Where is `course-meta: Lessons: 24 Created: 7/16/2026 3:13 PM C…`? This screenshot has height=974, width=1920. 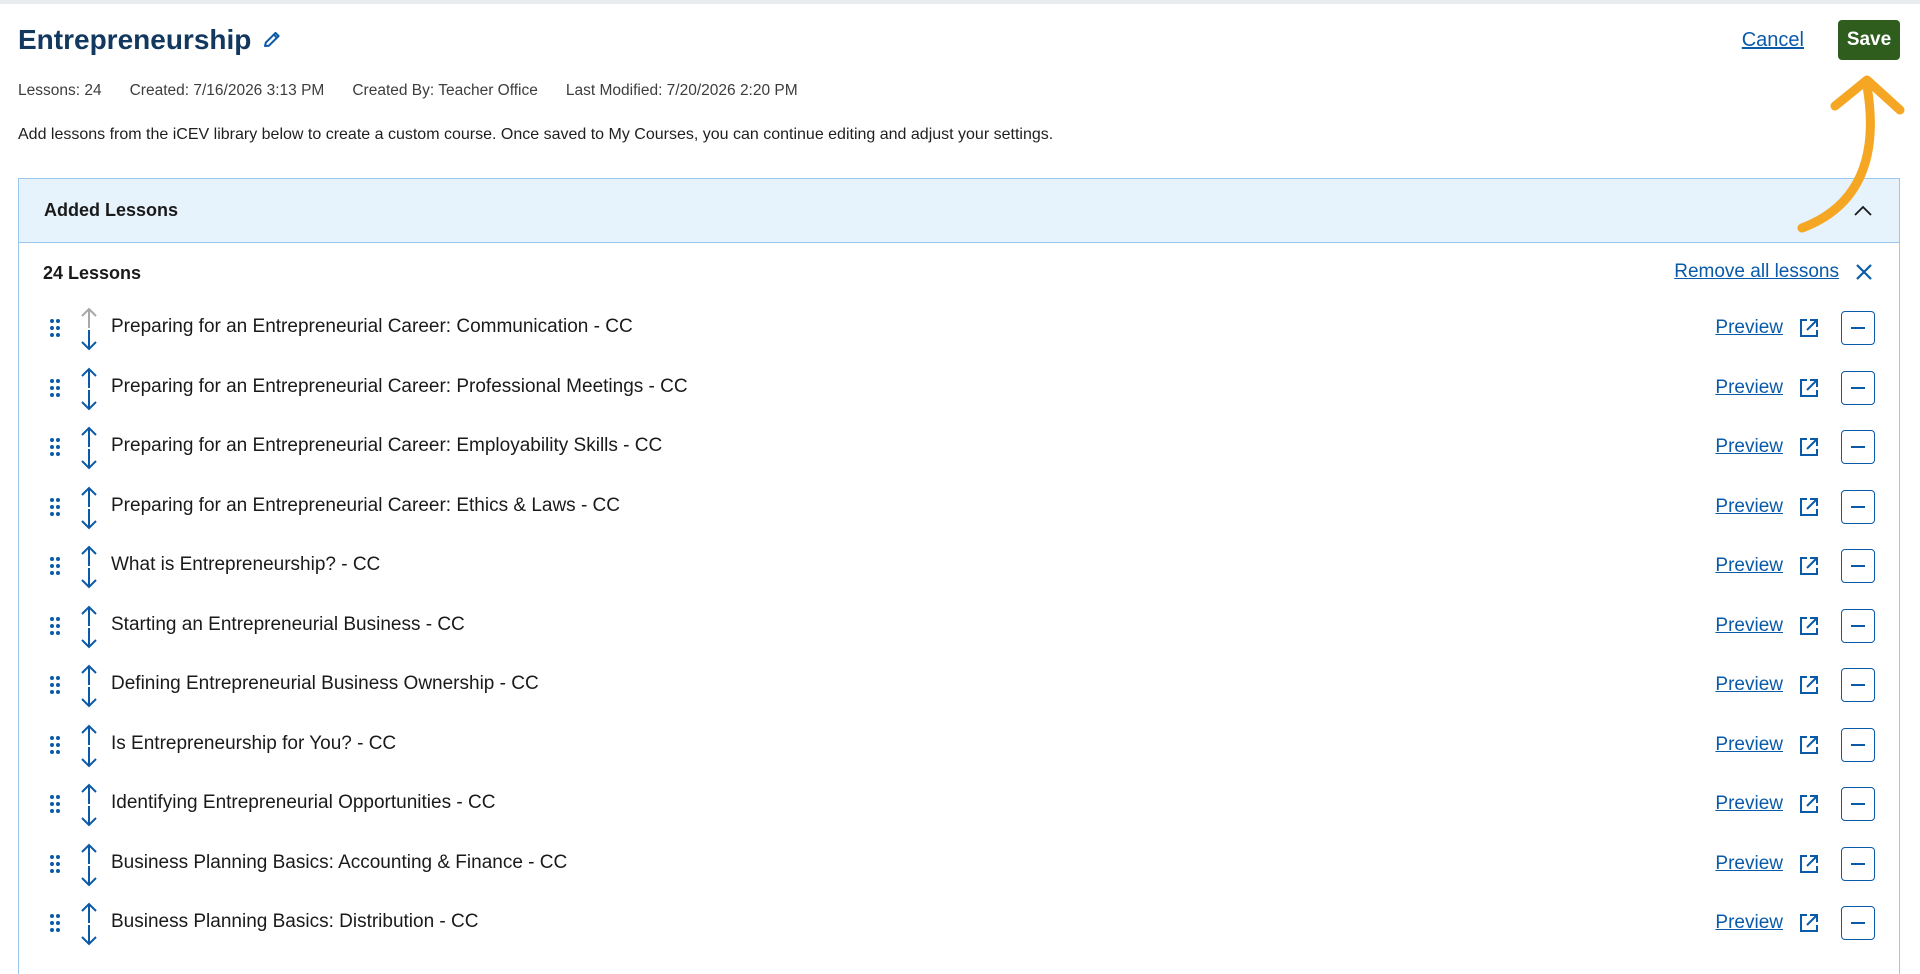 course-meta: Lessons: 24 Created: 7/16/2026 3:13 PM C… is located at coordinates (422, 91).